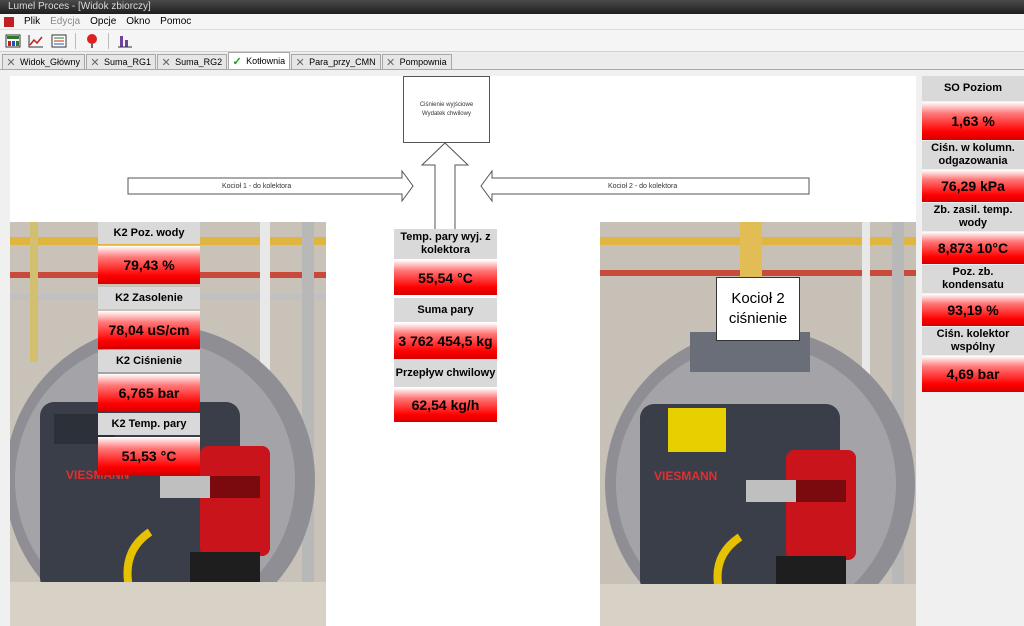  I want to click on tab-label: Suma_RG2, so click(199, 62).